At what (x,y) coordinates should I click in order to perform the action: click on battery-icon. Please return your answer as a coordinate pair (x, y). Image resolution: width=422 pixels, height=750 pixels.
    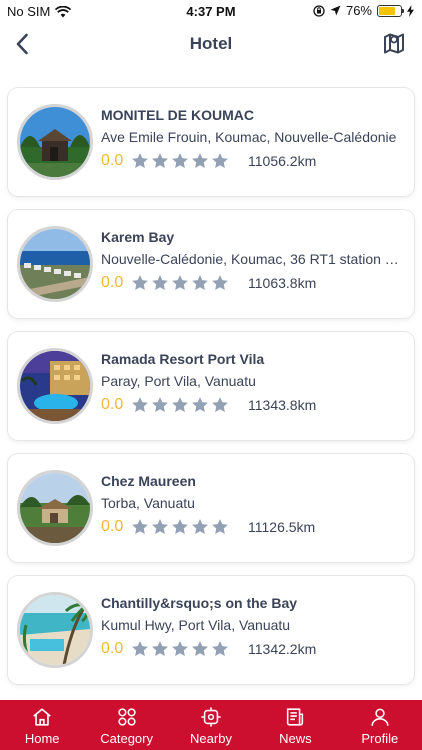
    Looking at the image, I should click on (390, 10).